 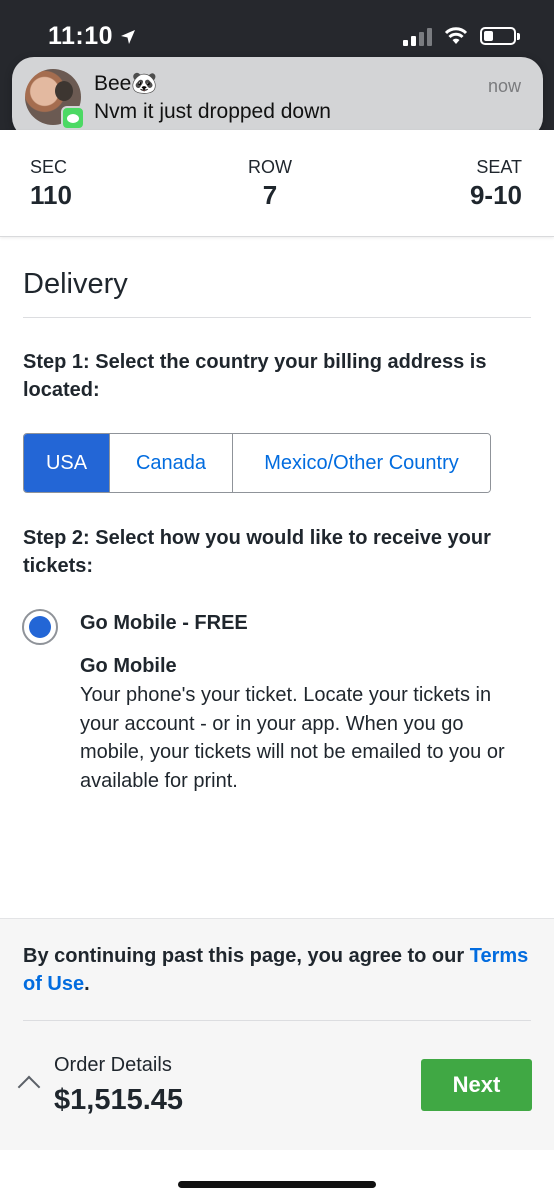 What do you see at coordinates (495, 195) in the screenshot?
I see `seat-value: 9-10` at bounding box center [495, 195].